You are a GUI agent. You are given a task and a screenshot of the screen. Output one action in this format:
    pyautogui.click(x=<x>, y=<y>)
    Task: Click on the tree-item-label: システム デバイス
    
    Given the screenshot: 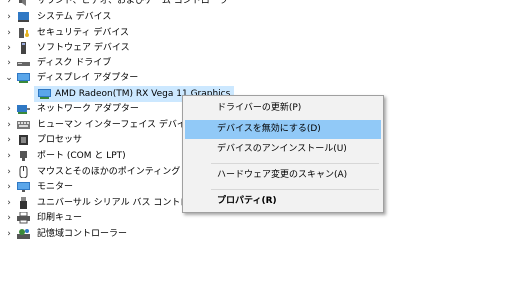 What is the action you would take?
    pyautogui.click(x=74, y=17)
    